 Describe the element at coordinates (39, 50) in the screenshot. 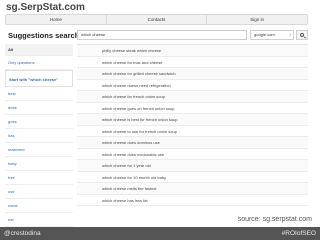

I see `filter-all: All` at that location.